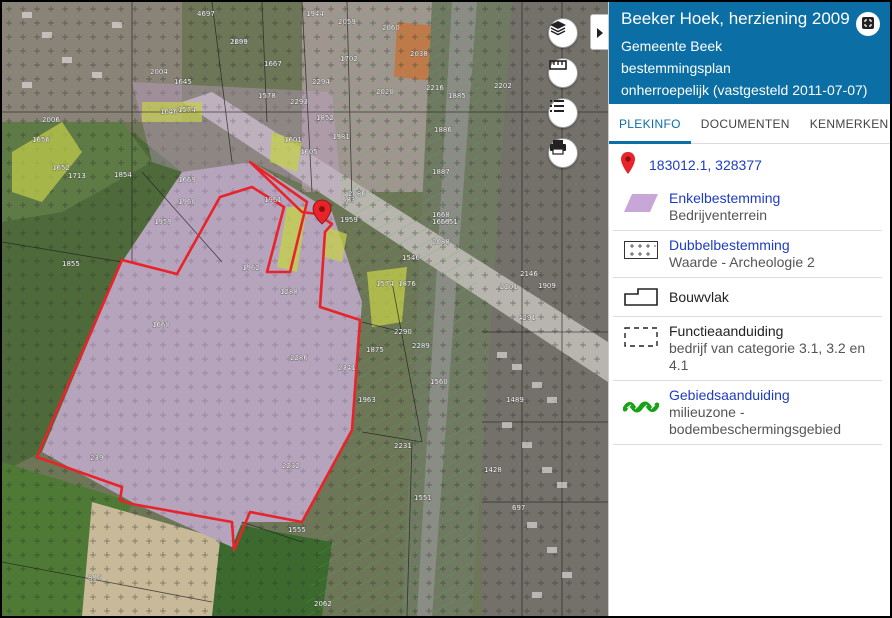 The width and height of the screenshot is (892, 618). What do you see at coordinates (518, 508) in the screenshot?
I see `parcel-number-label: 697` at bounding box center [518, 508].